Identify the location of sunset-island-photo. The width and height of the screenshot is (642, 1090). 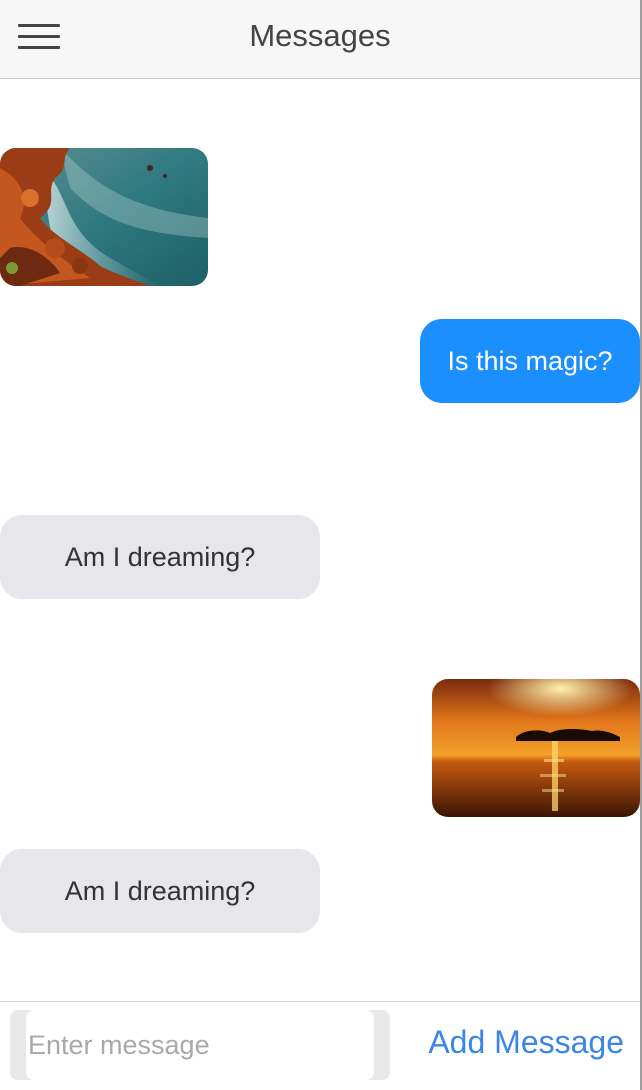
(536, 748).